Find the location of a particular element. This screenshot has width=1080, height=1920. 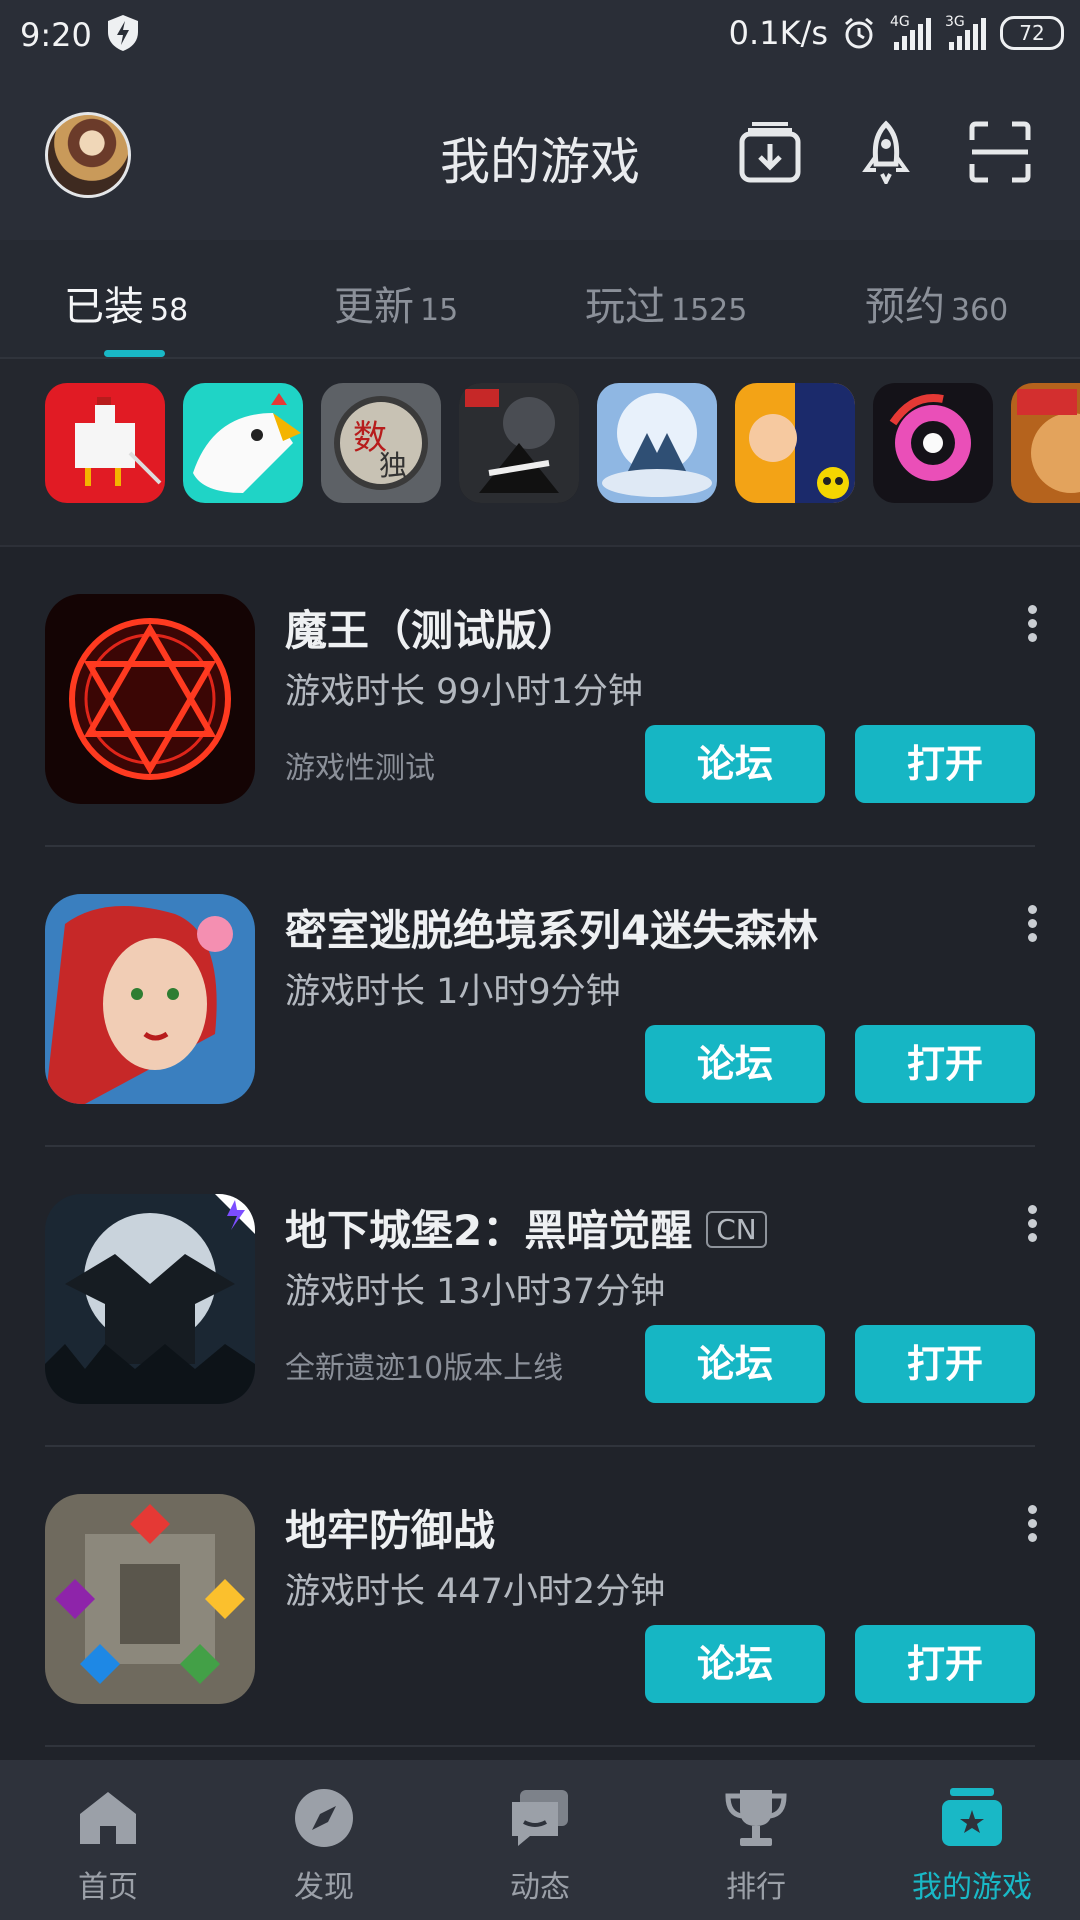

scan-icon is located at coordinates (1000, 152).